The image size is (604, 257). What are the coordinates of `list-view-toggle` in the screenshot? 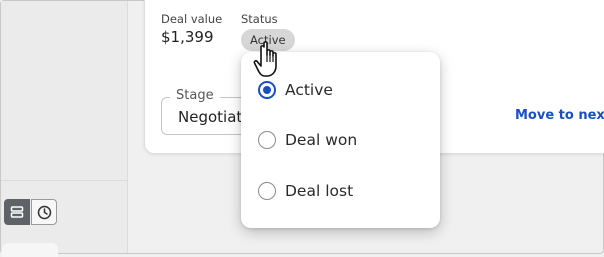 It's located at (17, 212).